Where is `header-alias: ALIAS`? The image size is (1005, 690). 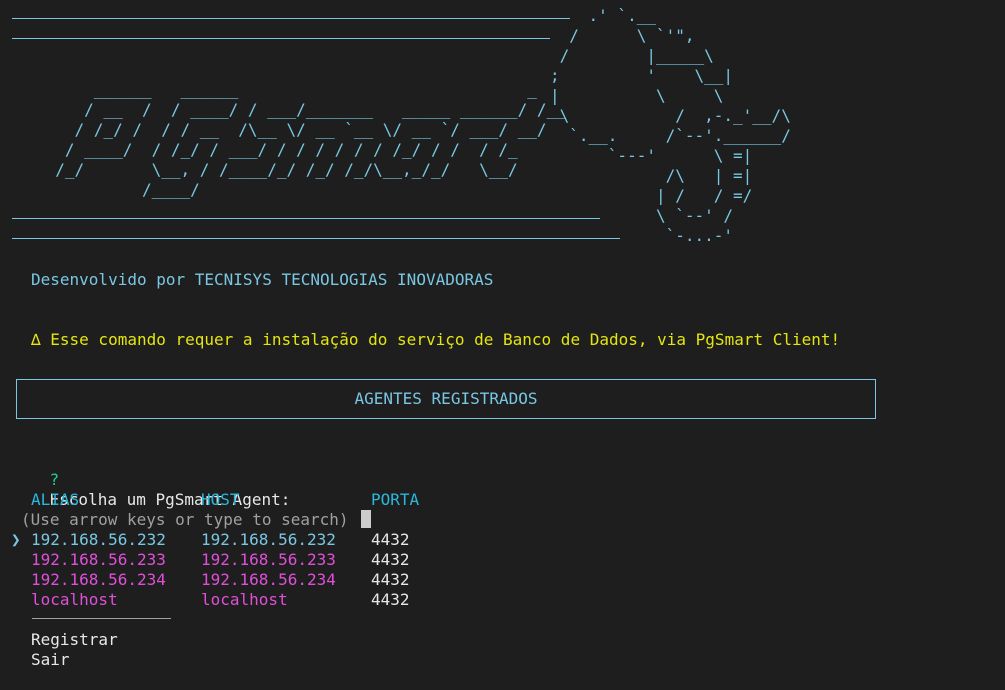 header-alias: ALIAS is located at coordinates (55, 499).